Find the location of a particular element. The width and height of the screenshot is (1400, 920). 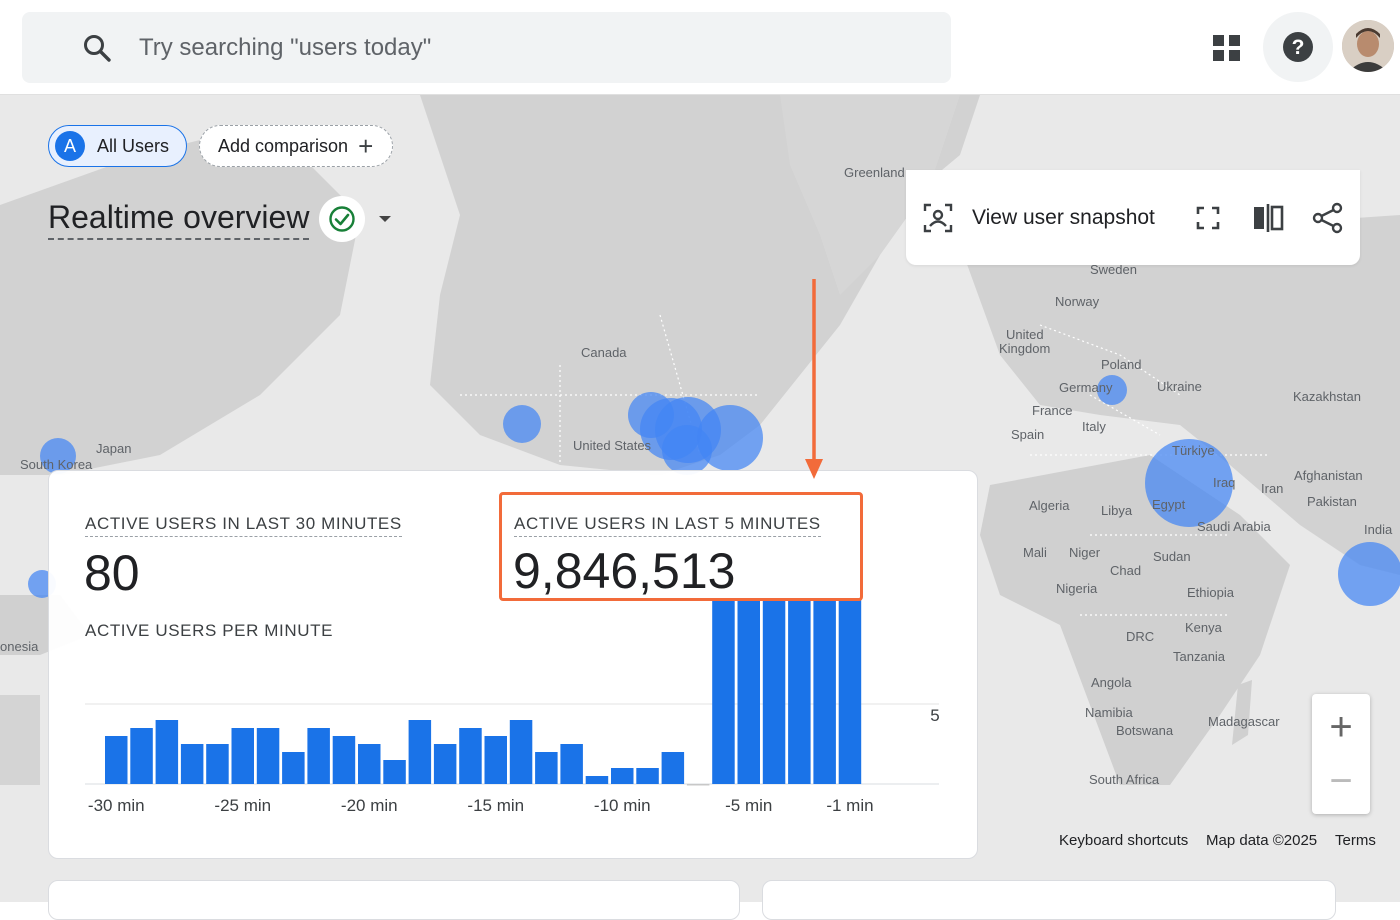

country-label: Kenya is located at coordinates (1203, 627).